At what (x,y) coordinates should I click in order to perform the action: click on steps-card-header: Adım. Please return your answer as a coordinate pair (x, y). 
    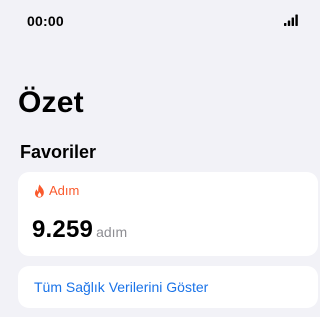
    Looking at the image, I should click on (56, 190).